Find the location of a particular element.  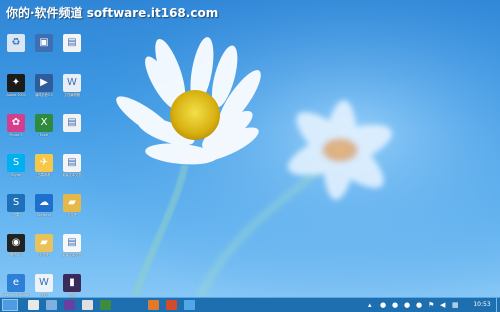

desktop-icon: ☁ SkyDrive is located at coordinates (44, 205).